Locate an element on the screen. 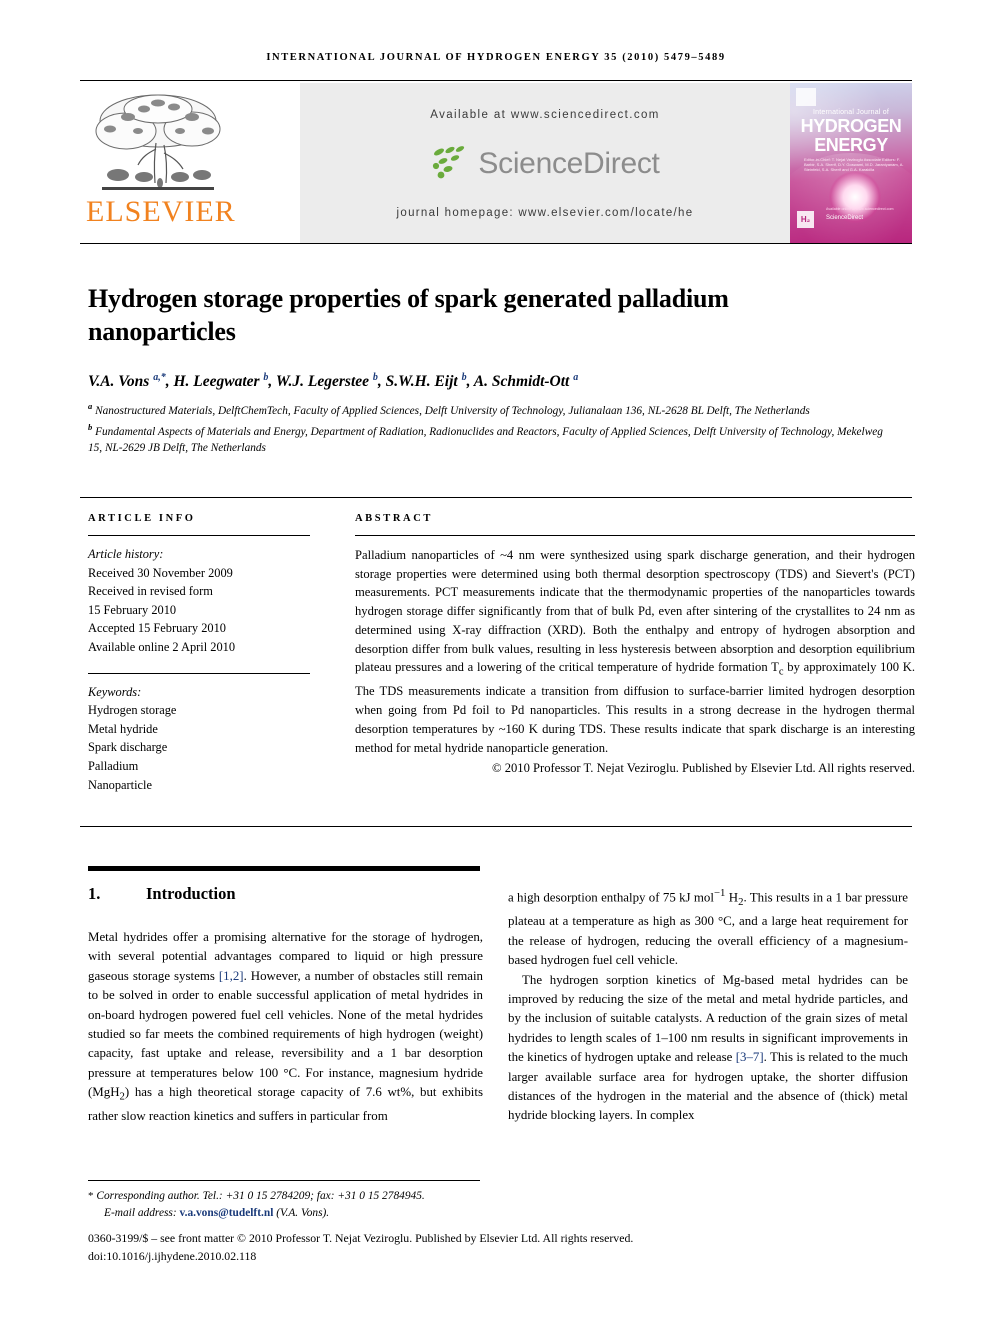 This screenshot has width=992, height=1323. email-label: E-mail address: is located at coordinates (140, 1213).